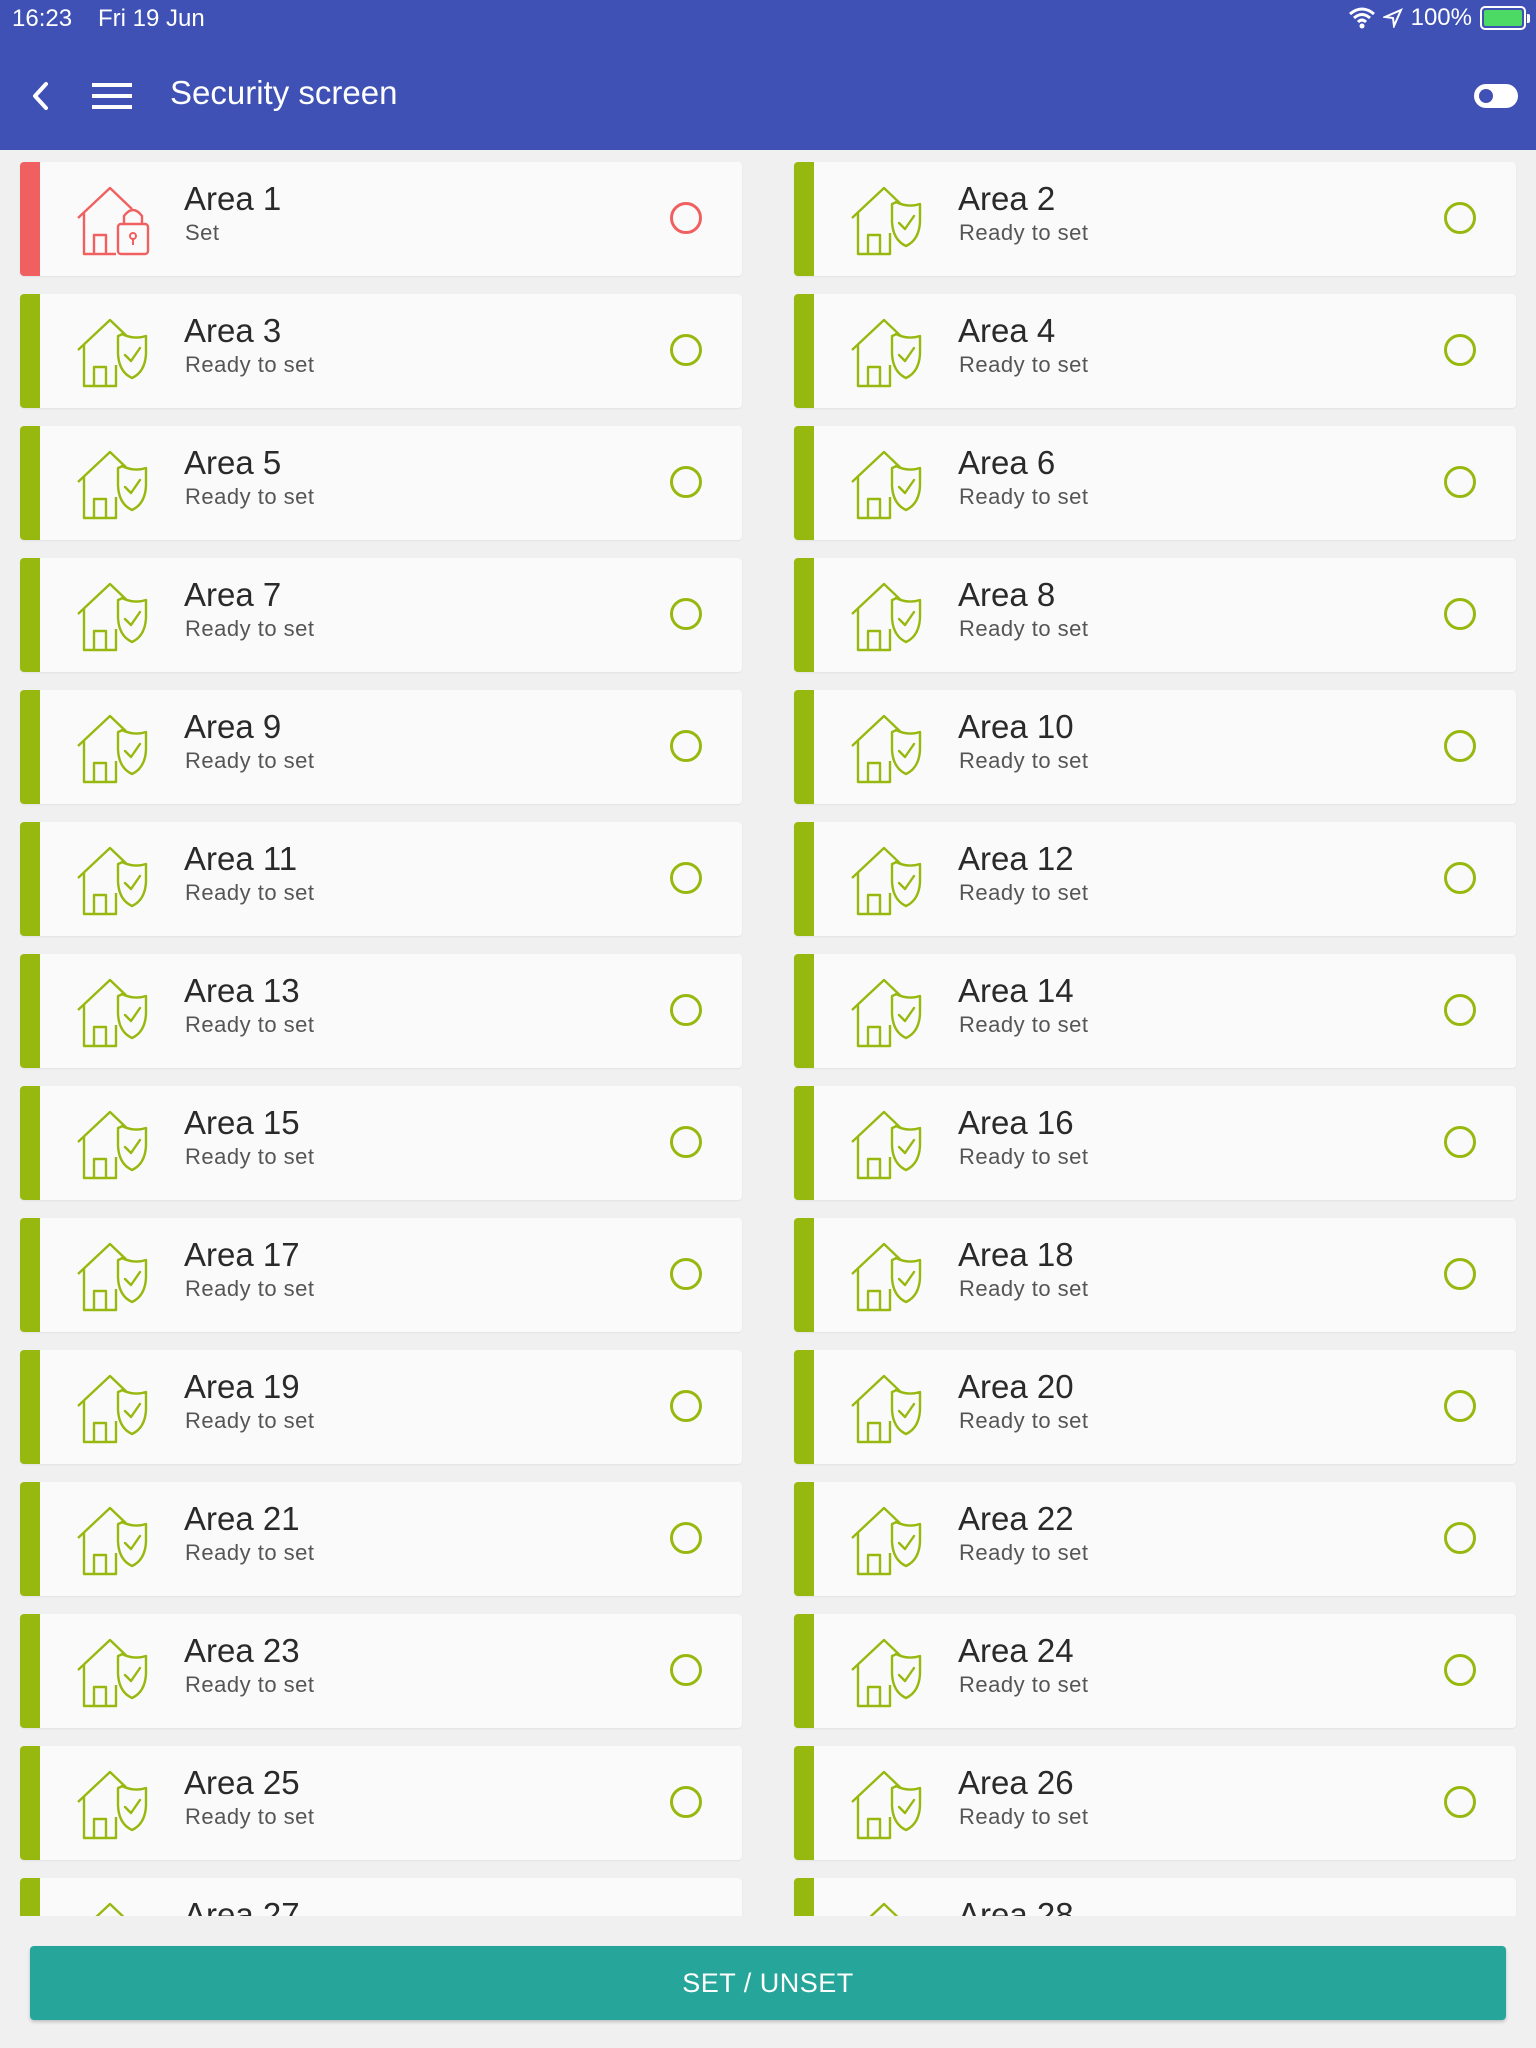 This screenshot has width=1536, height=2048. Describe the element at coordinates (1016, 1254) in the screenshot. I see `area-name: Area 18` at that location.